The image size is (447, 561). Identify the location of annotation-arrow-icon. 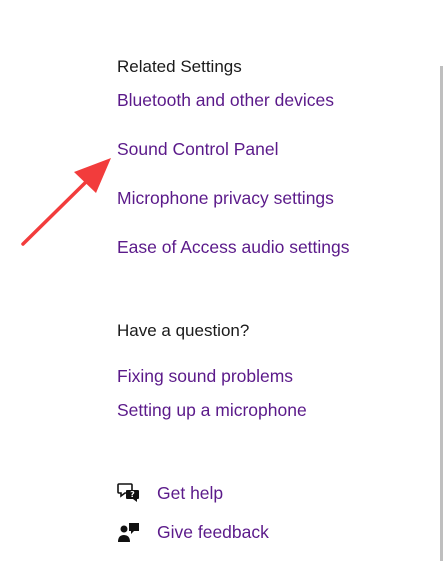
(66, 202).